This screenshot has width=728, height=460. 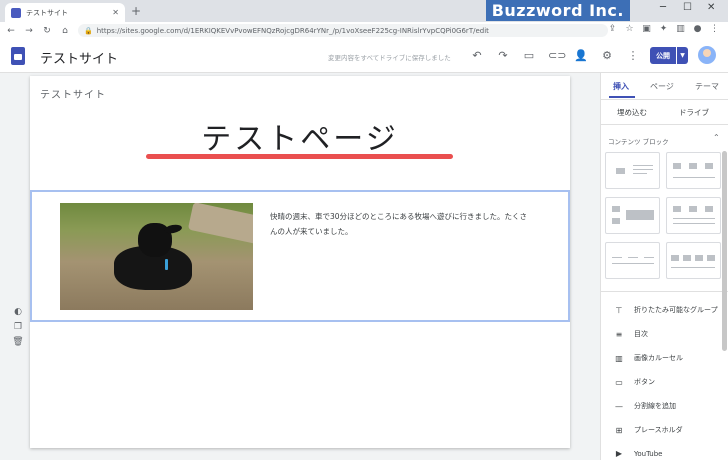 What do you see at coordinates (646, 29) in the screenshot?
I see `extension-icon: ▣` at bounding box center [646, 29].